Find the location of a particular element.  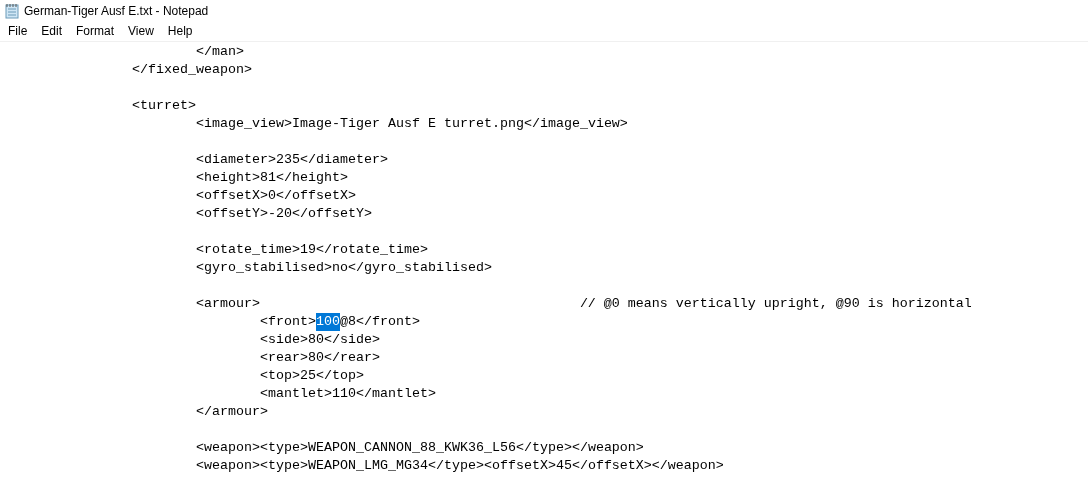

code-line: <diameter>235</diameter> is located at coordinates (291, 160).